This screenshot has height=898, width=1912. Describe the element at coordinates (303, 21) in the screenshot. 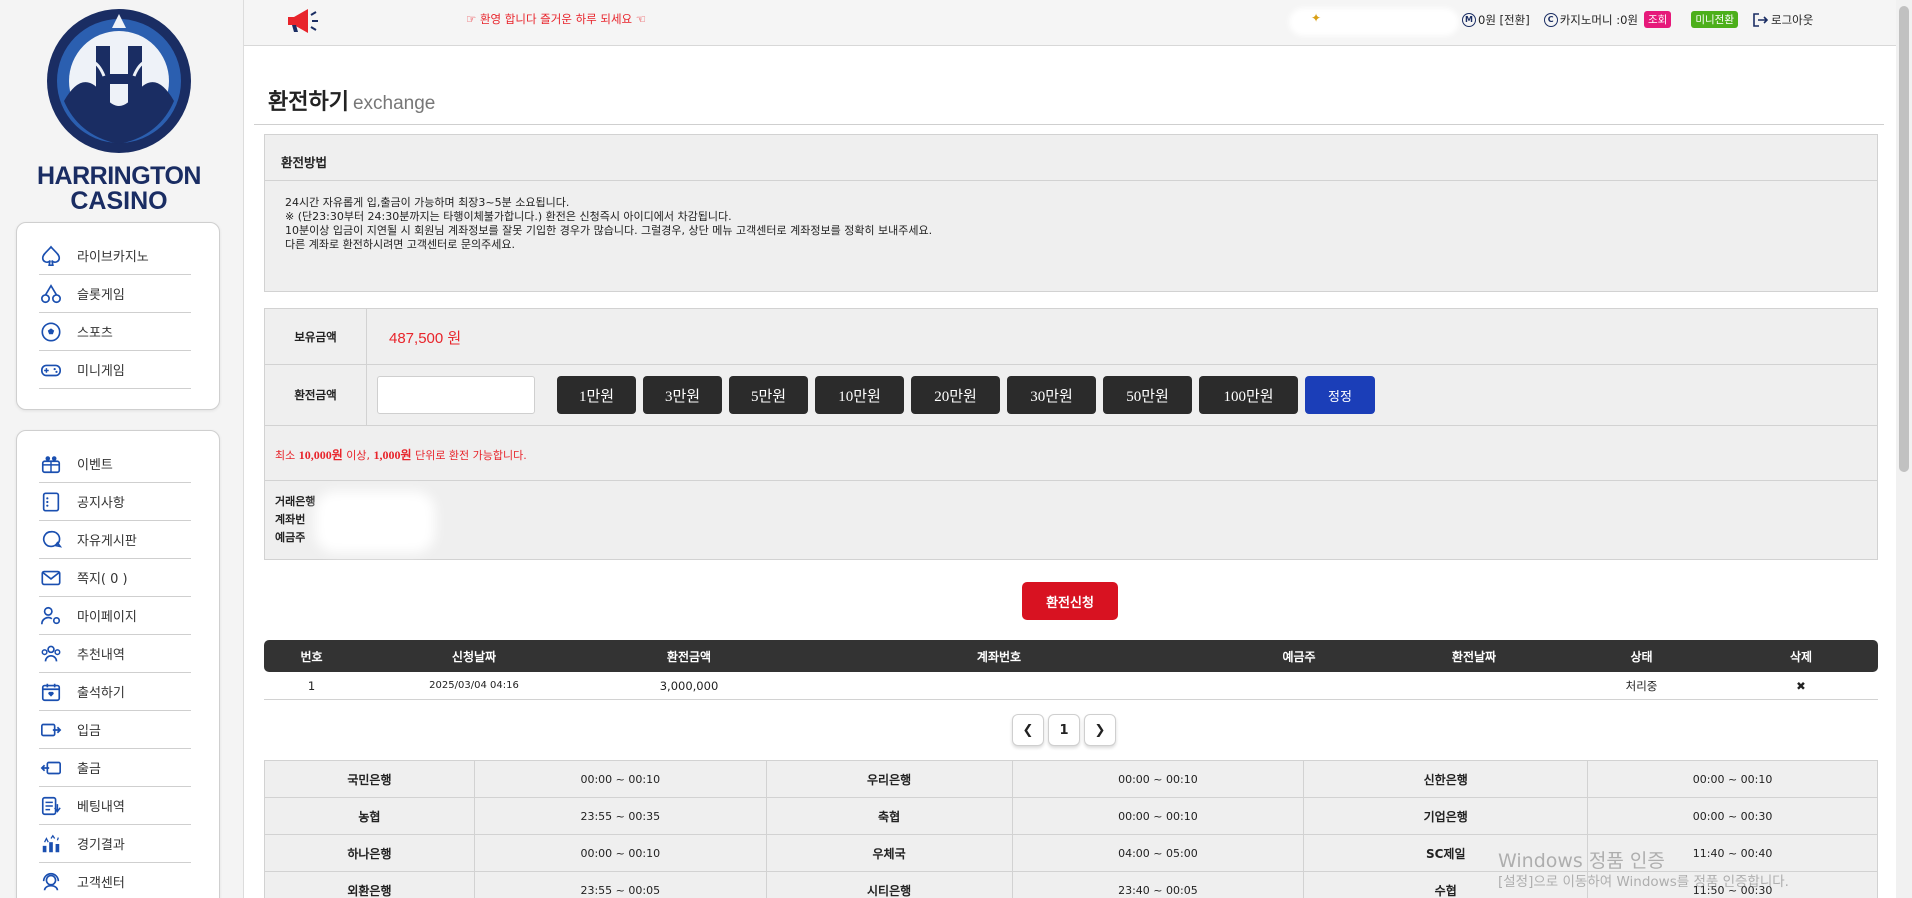

I see `megaphone-icon` at that location.